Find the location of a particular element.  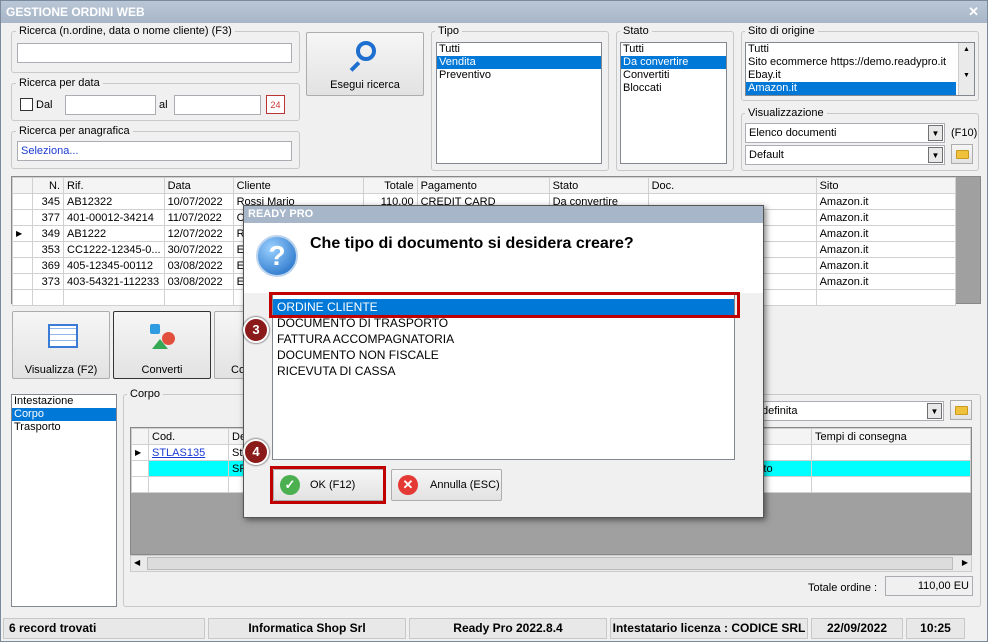

col-header: Rif. is located at coordinates (114, 185).